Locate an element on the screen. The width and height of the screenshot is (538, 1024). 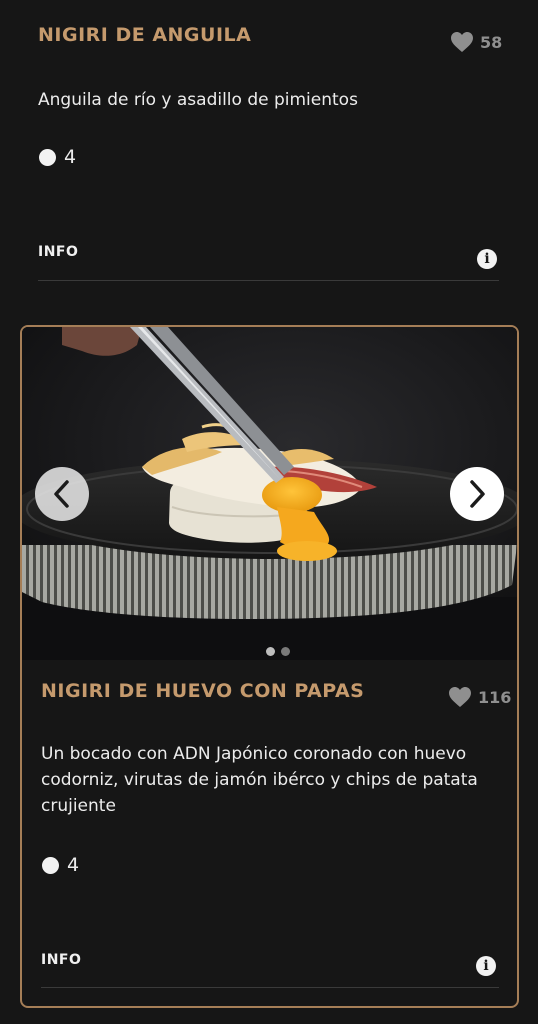
chevron-left-icon is located at coordinates (61, 494).